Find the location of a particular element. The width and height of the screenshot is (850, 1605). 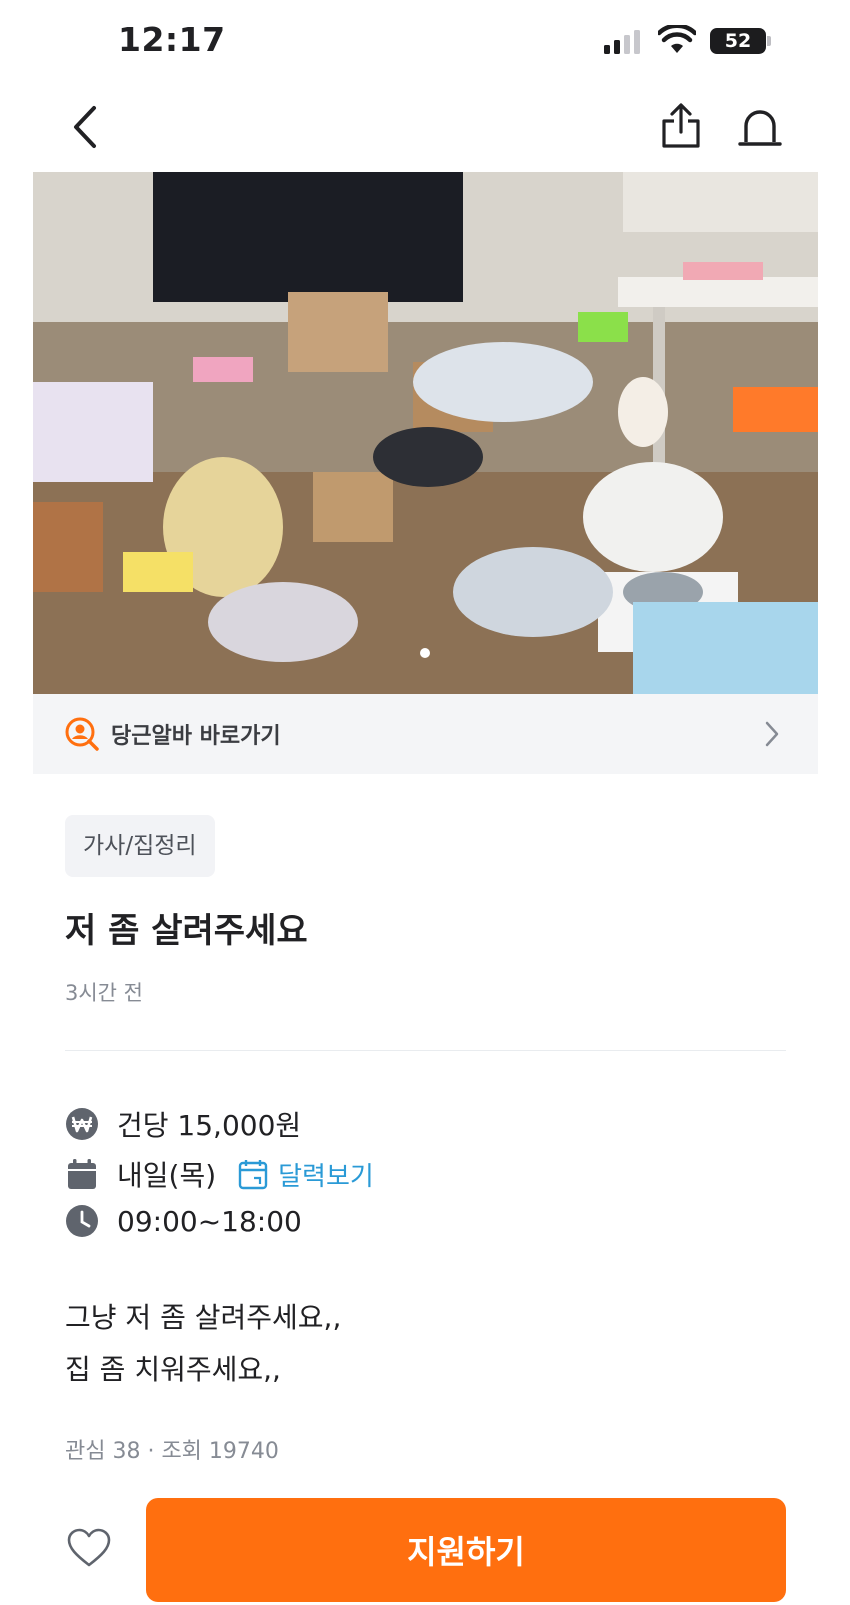

date-value: 내일(목) is located at coordinates (167, 1175).